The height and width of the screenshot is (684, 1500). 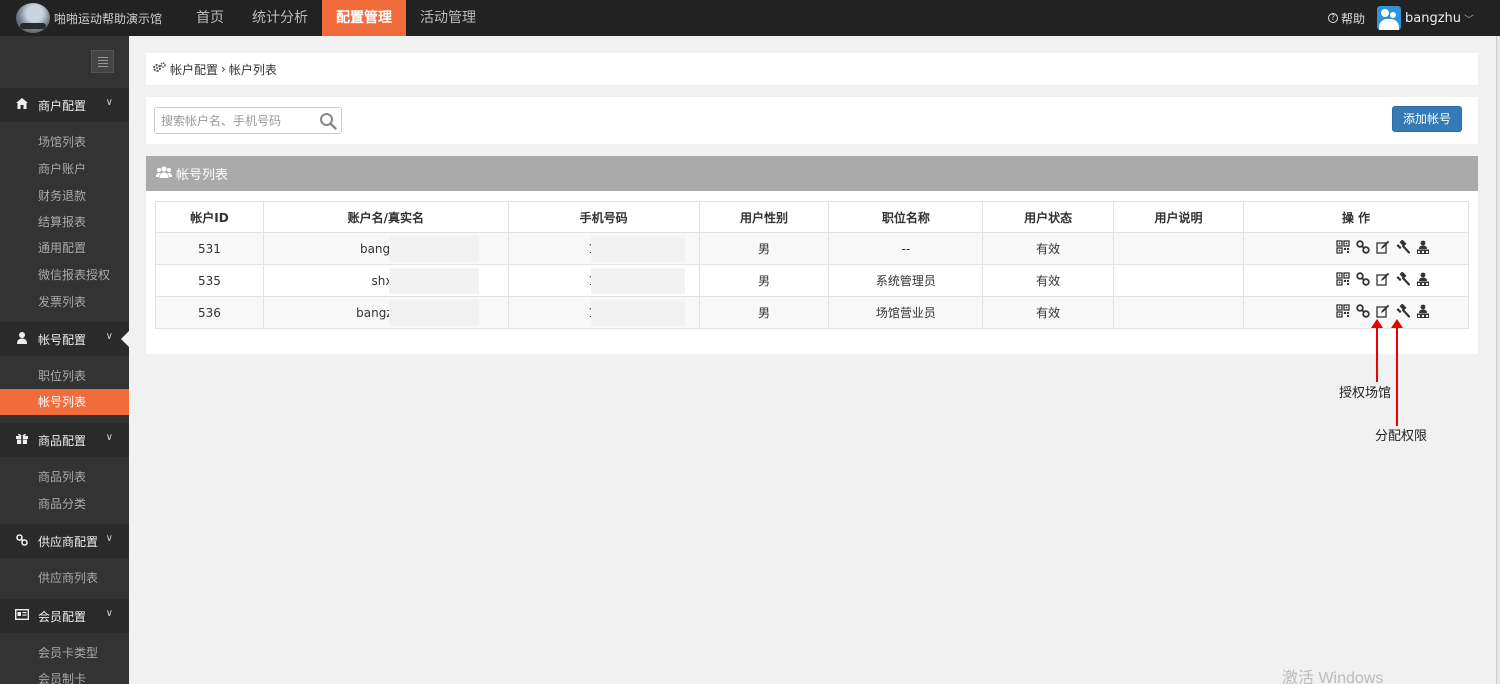 I want to click on column-header: 用户状态, so click(x=1048, y=217).